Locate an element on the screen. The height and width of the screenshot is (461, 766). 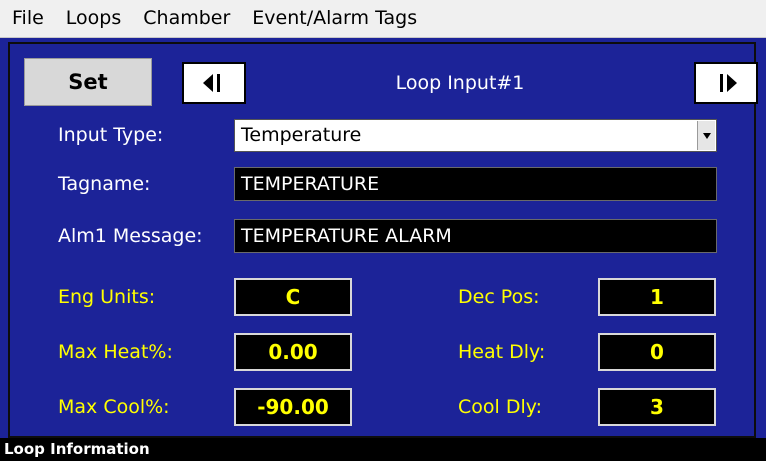
next-loop-button is located at coordinates (726, 83).